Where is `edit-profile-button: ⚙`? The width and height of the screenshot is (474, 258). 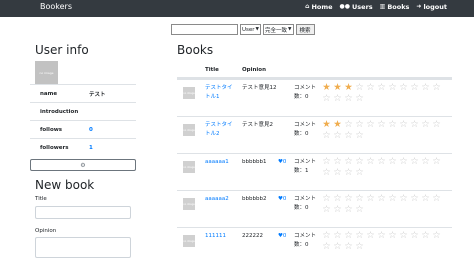
edit-profile-button: ⚙ is located at coordinates (83, 165).